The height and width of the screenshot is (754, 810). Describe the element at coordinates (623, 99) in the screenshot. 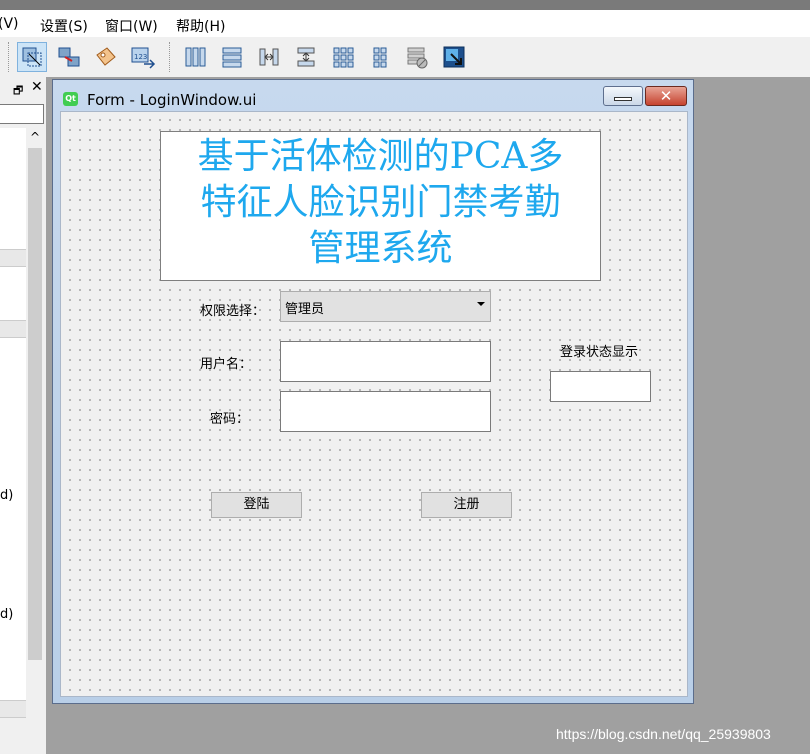

I see `minimize-icon` at that location.